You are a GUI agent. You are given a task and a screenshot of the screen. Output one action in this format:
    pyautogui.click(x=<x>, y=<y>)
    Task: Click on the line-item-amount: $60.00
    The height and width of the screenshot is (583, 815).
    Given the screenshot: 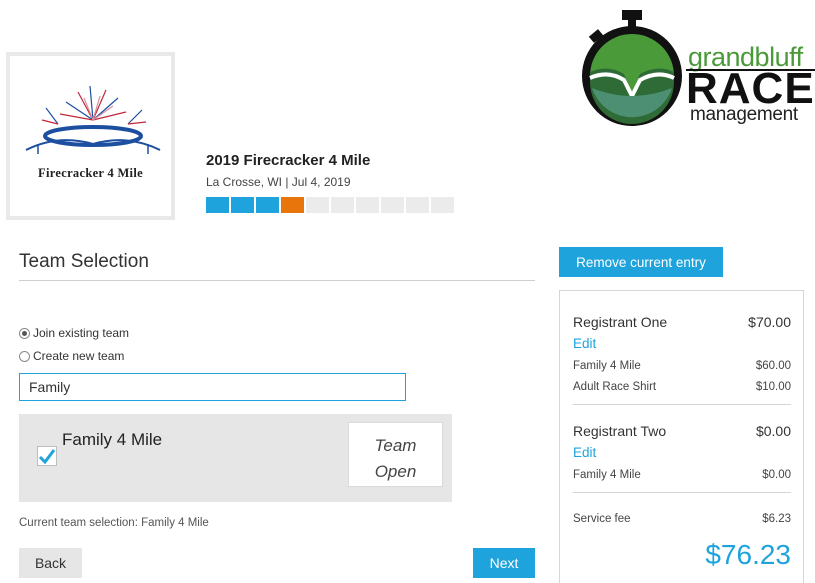 What is the action you would take?
    pyautogui.click(x=773, y=366)
    